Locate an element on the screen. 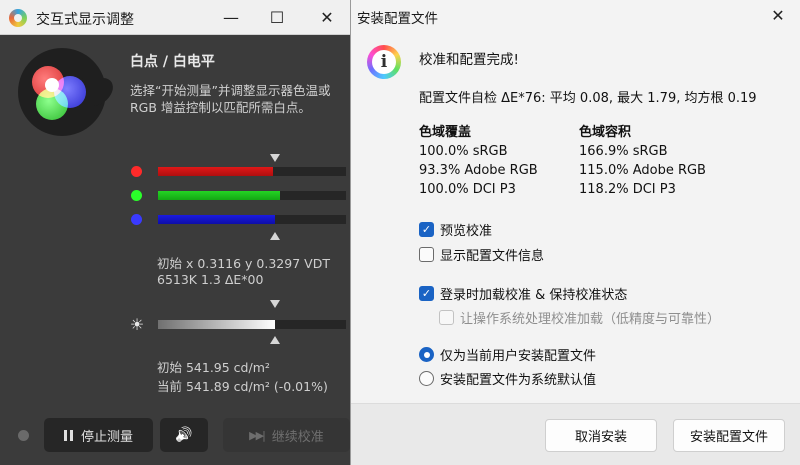  install-current-user-radio: 仅为当前用户安装配置文件 is located at coordinates (507, 354).